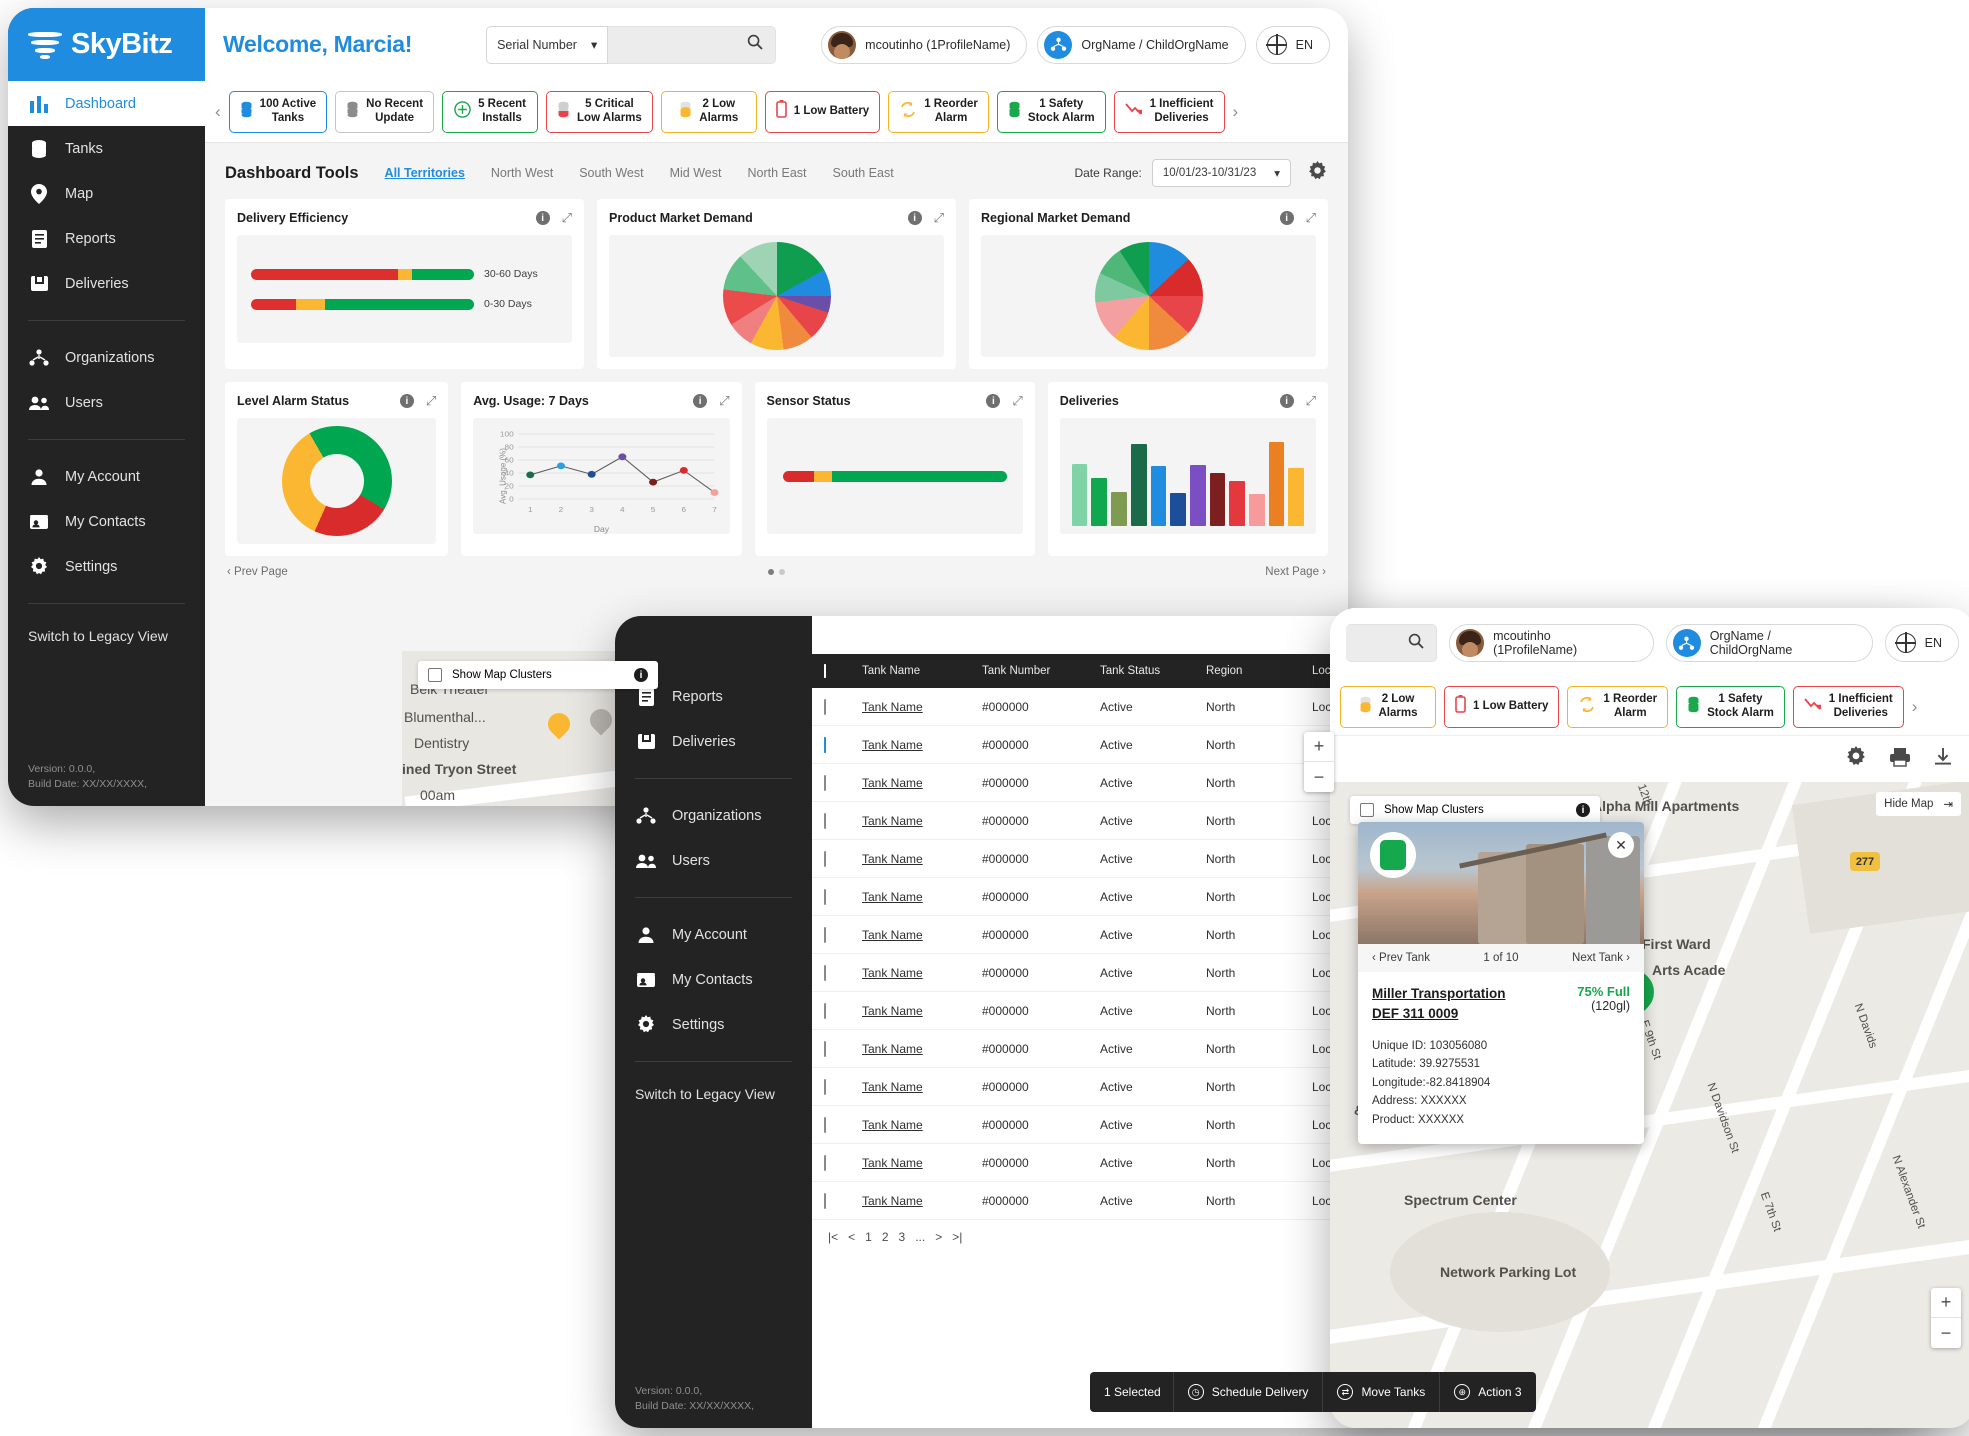  Describe the element at coordinates (1946, 1303) in the screenshot. I see `map-zoom-in-button: +` at that location.